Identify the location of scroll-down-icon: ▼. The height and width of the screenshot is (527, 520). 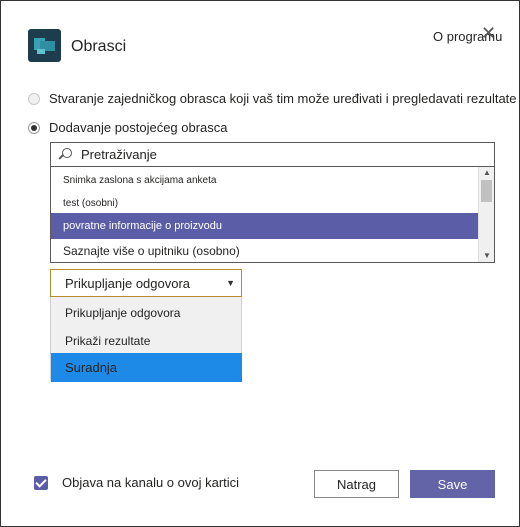
(487, 256).